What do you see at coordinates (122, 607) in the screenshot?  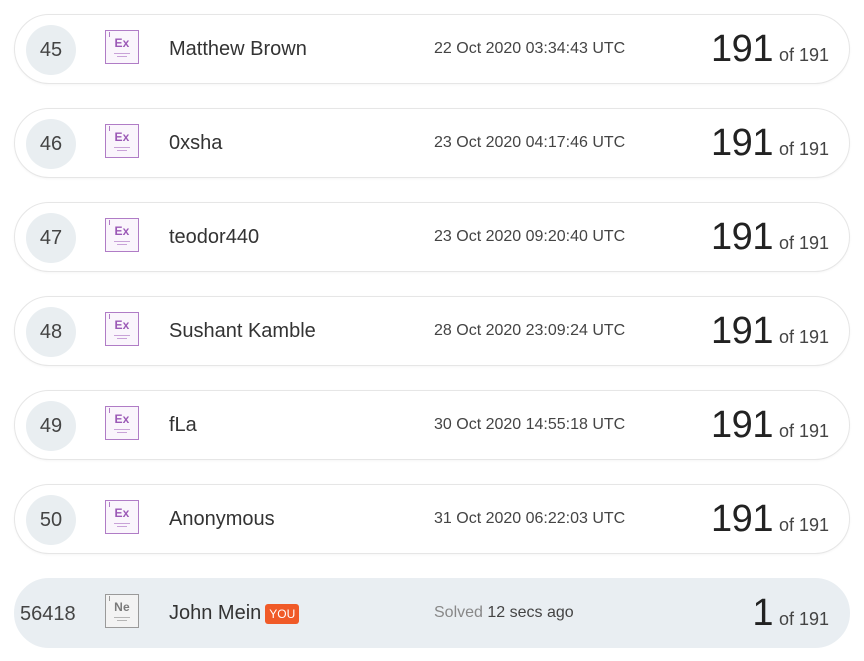 I see `badge-abbr: Ne` at bounding box center [122, 607].